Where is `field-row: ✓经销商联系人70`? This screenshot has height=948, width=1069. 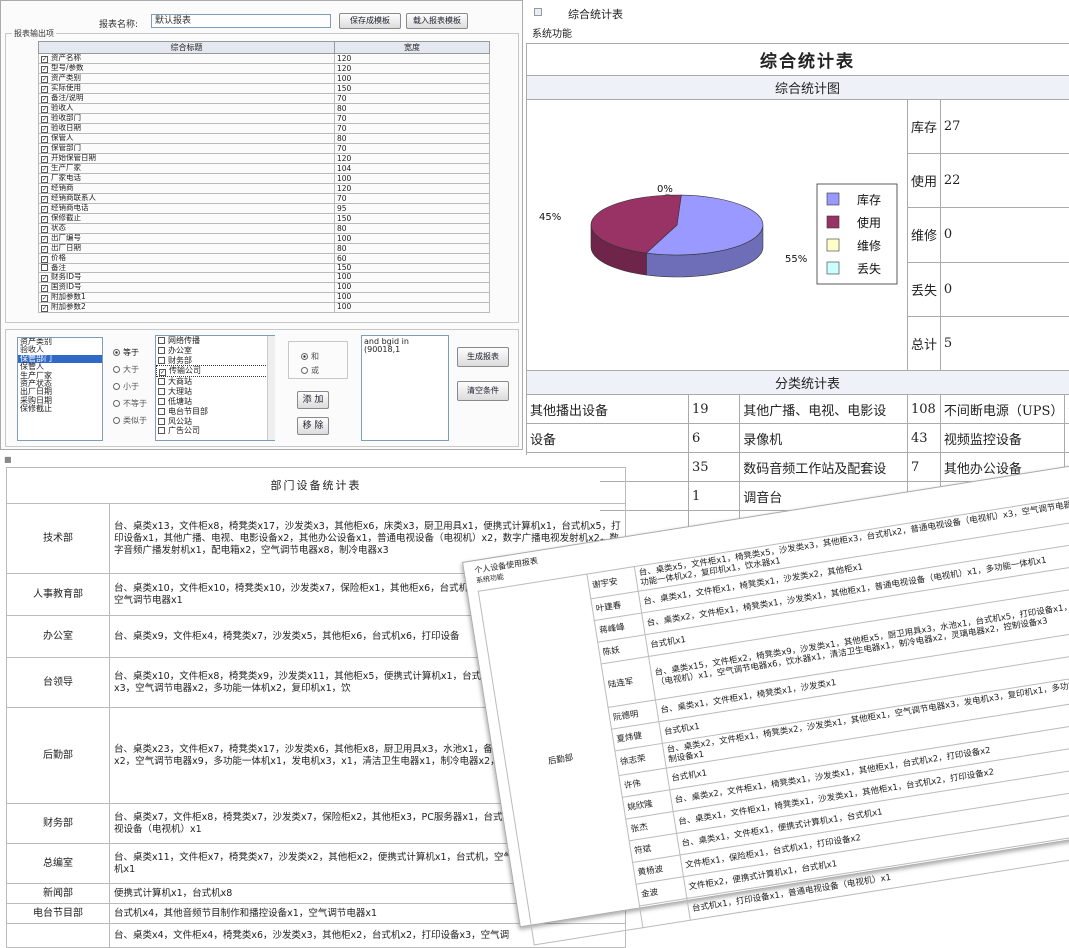
field-row: ✓经销商联系人70 is located at coordinates (264, 199).